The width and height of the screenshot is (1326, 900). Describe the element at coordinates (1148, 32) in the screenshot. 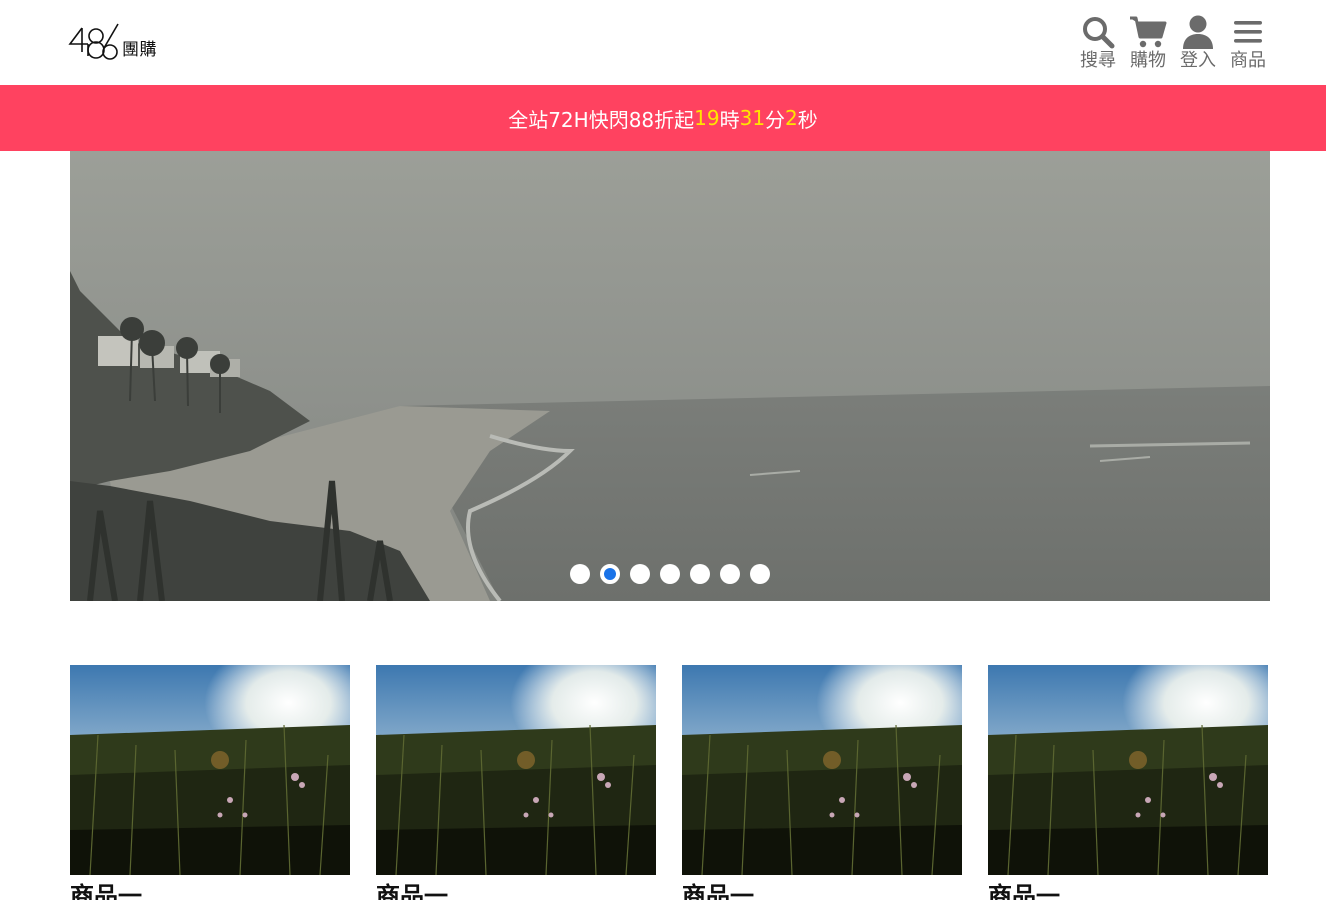

I see `cart-icon` at that location.